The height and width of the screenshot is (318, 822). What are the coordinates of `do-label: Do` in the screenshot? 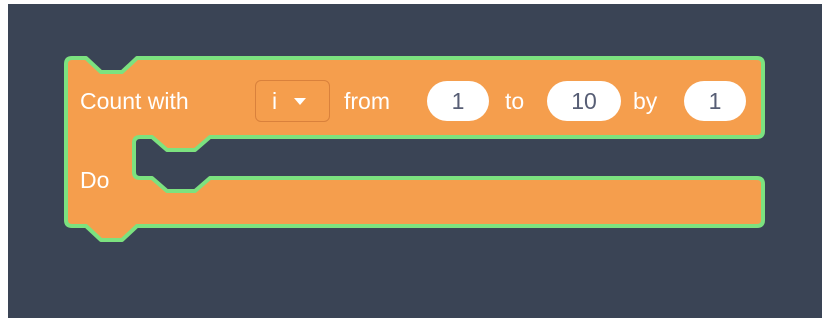 It's located at (95, 180).